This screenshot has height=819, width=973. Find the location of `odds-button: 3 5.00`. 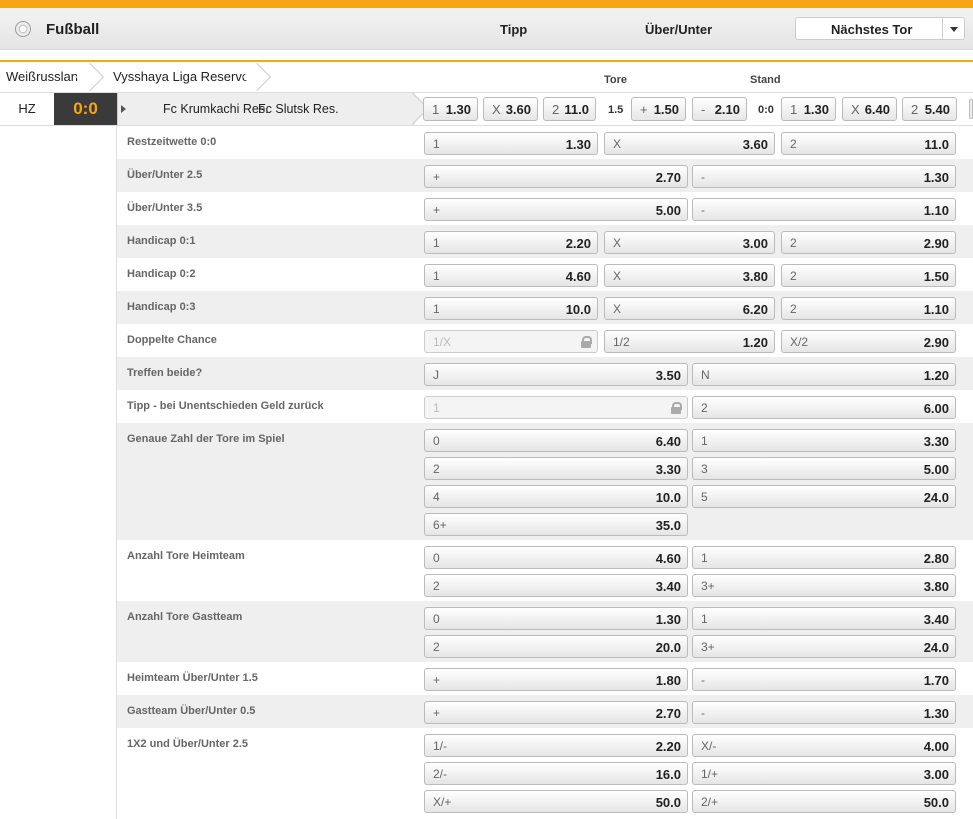

odds-button: 3 5.00 is located at coordinates (824, 468).